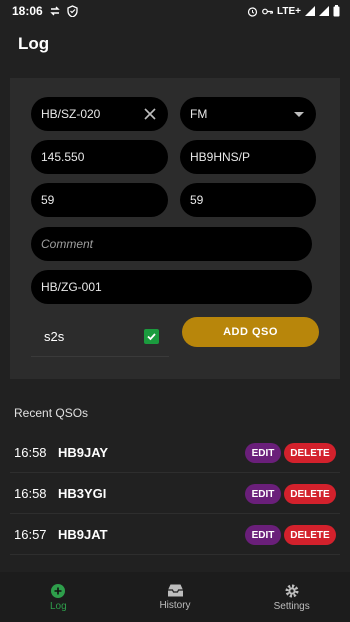 The height and width of the screenshot is (622, 350). I want to click on nav-item-history: History, so click(175, 597).